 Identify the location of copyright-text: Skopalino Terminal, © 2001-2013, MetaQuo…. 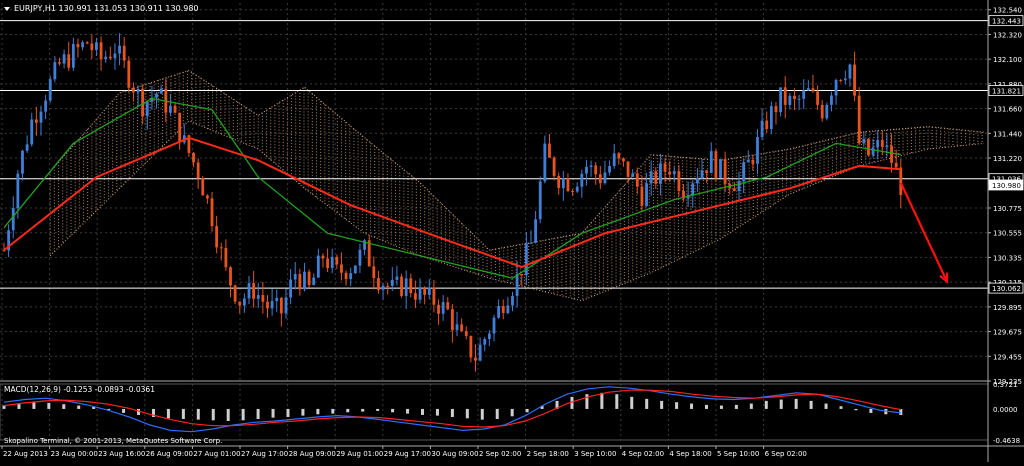
(113, 441).